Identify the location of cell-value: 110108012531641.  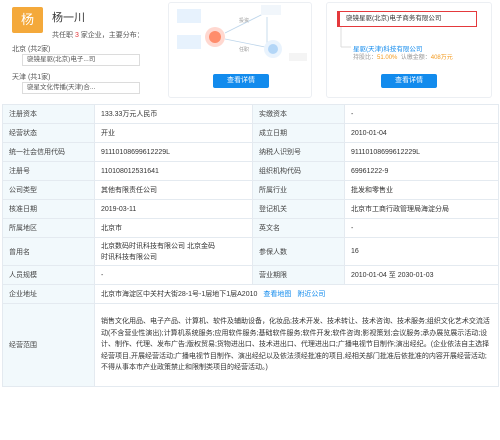
(173, 171).